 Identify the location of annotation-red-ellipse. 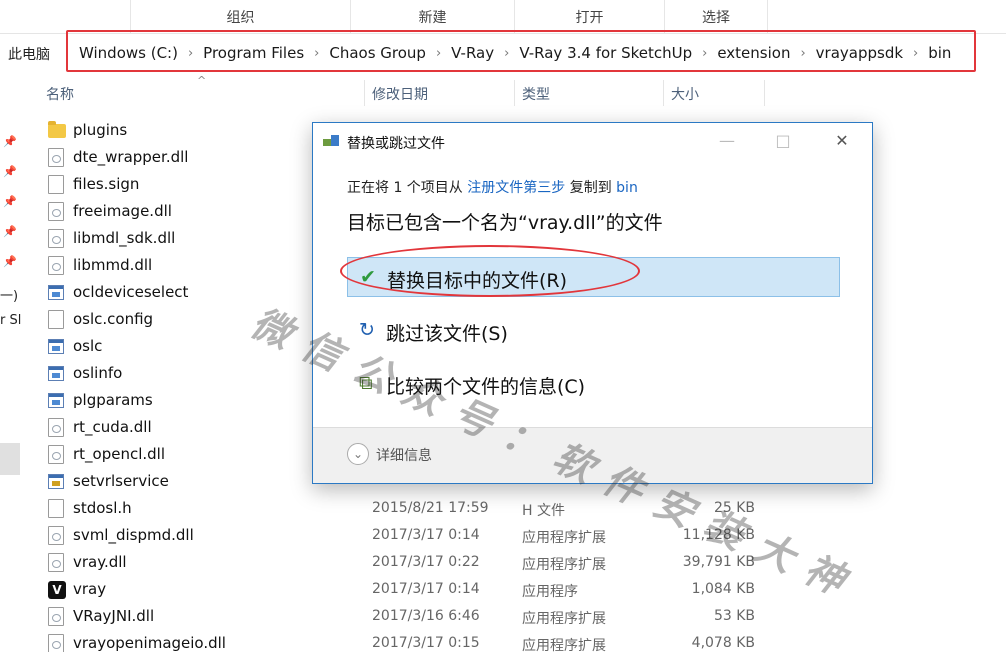
(490, 271).